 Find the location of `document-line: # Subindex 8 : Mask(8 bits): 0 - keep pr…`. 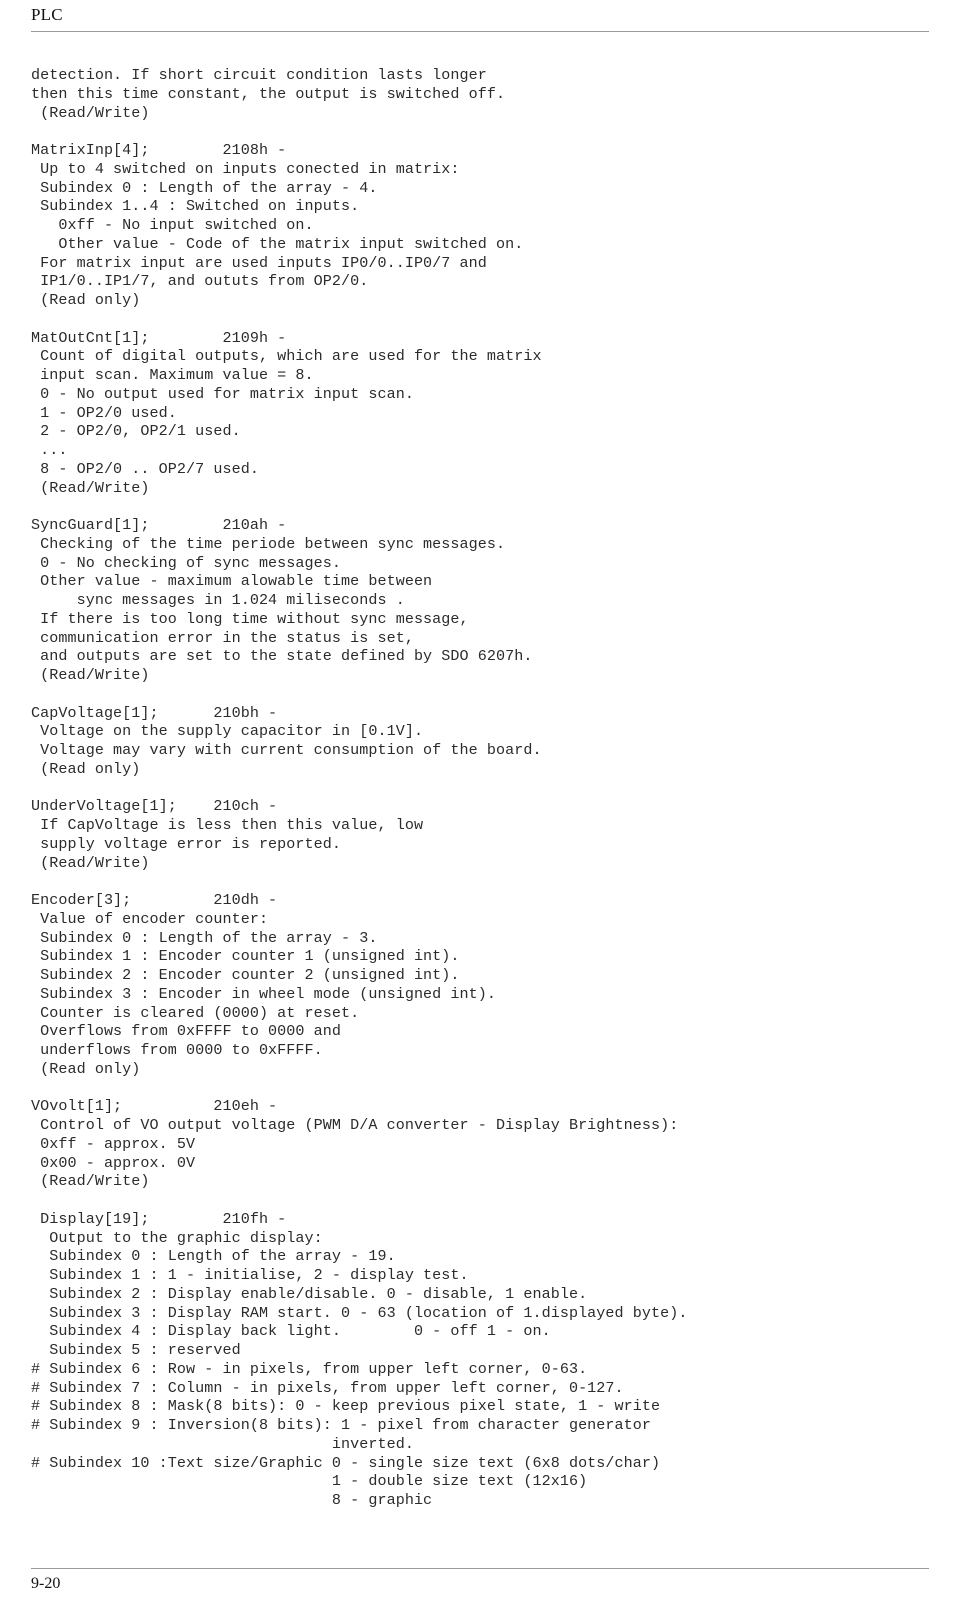

document-line: # Subindex 8 : Mask(8 bits): 0 - keep pr… is located at coordinates (346, 1406).